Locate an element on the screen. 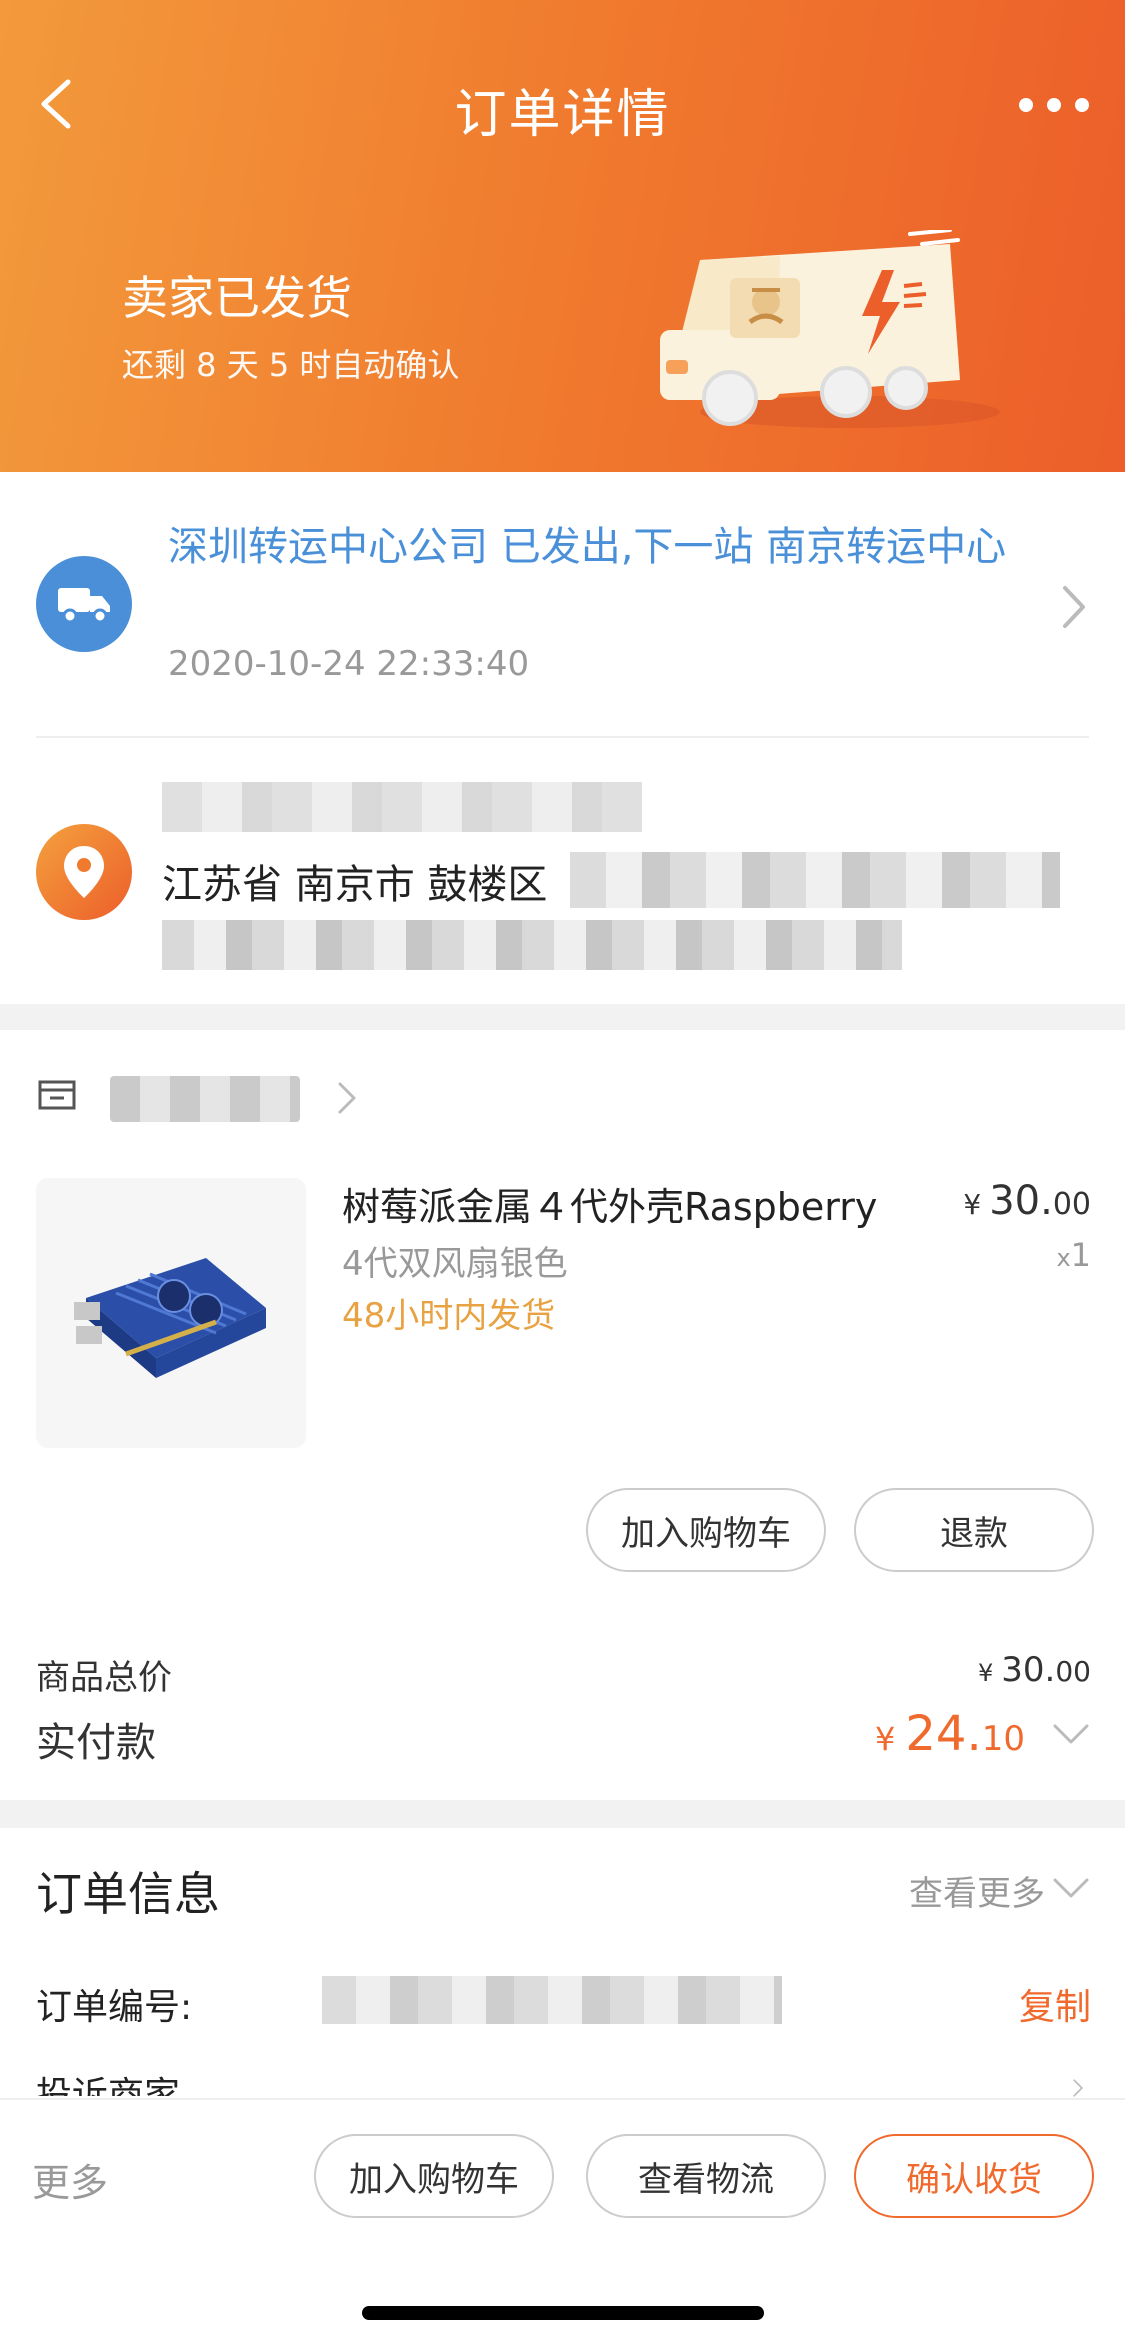 The image size is (1125, 2329). location-pin-icon is located at coordinates (84, 872).